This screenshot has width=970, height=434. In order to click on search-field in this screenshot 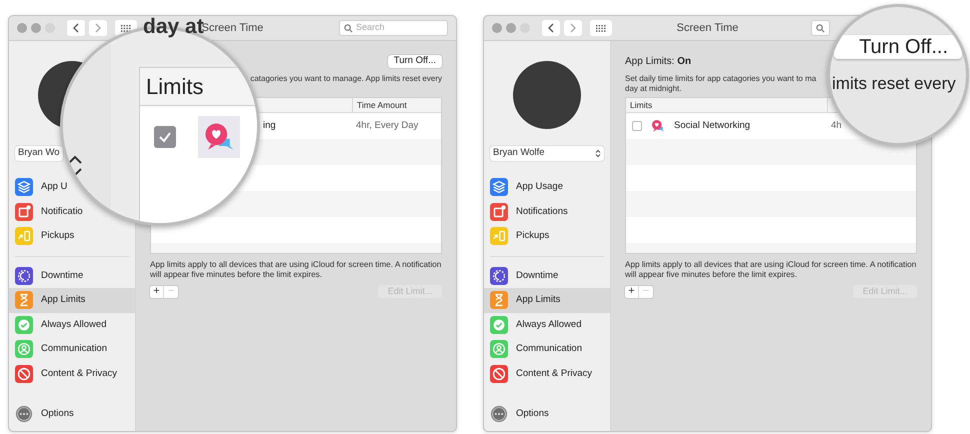, I will do `click(820, 28)`.